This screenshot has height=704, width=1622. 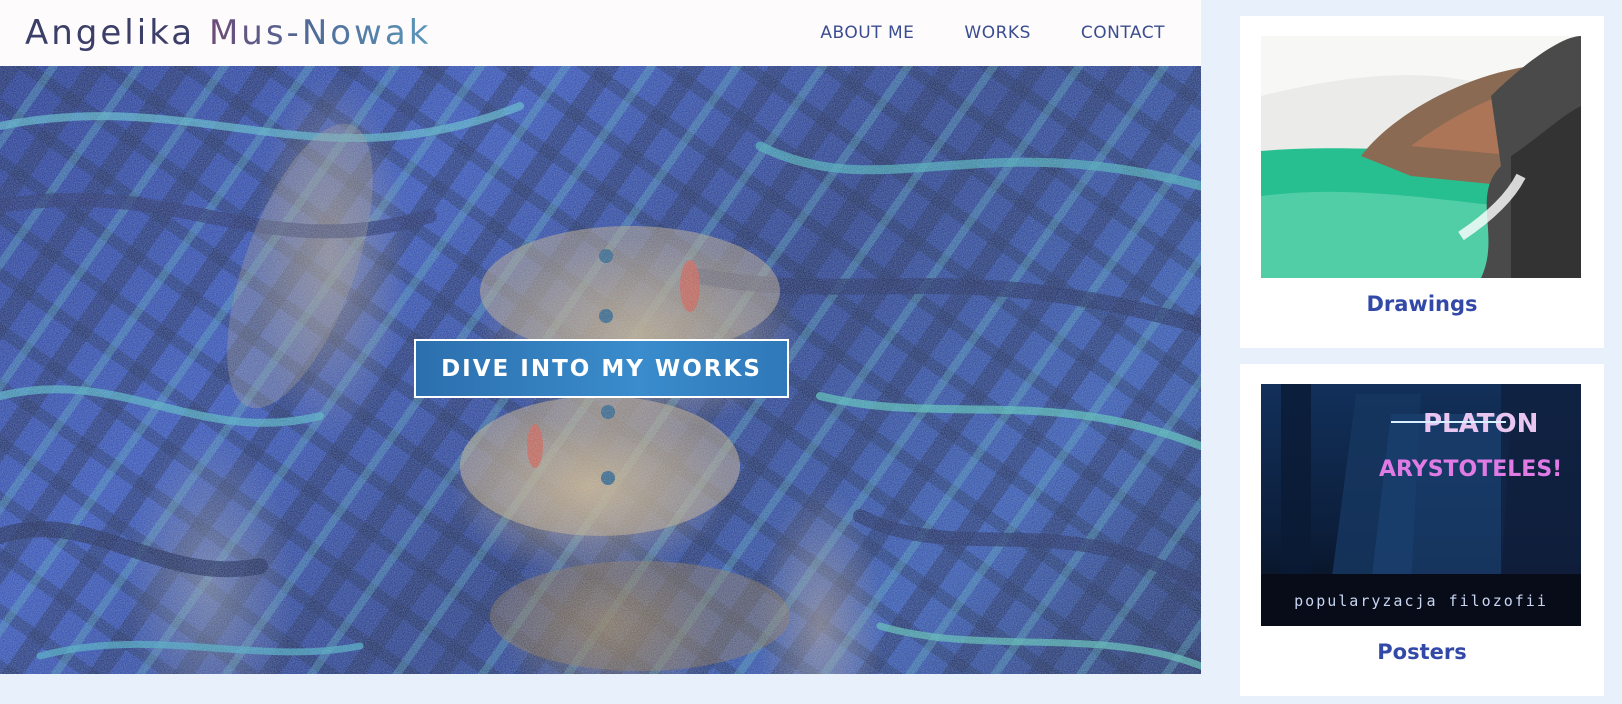 I want to click on nav-contact: CONTACT, so click(x=1123, y=33).